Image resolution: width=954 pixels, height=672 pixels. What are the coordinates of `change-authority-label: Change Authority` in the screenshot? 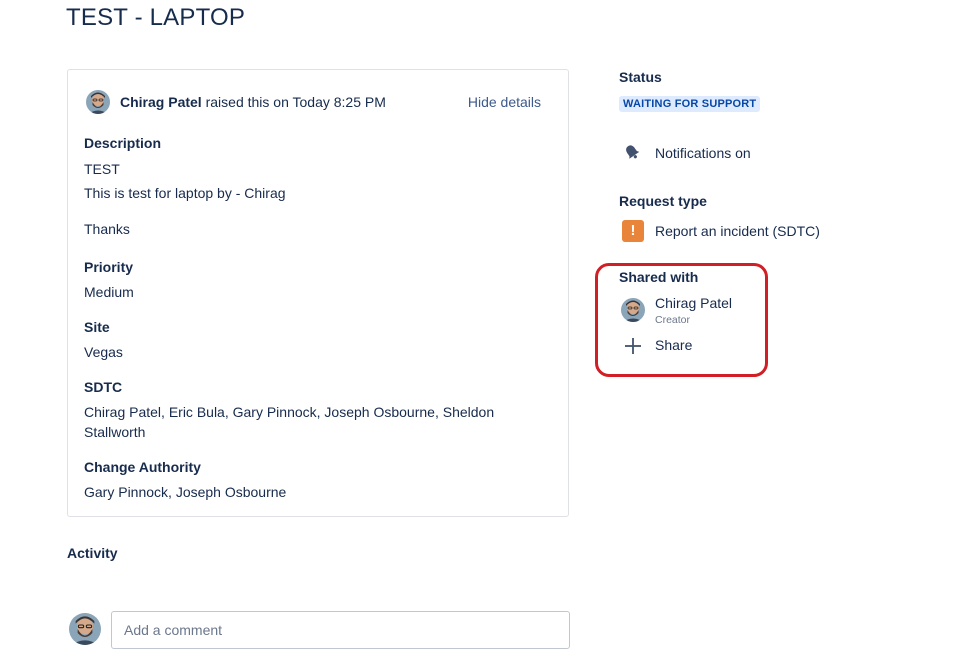 It's located at (142, 467).